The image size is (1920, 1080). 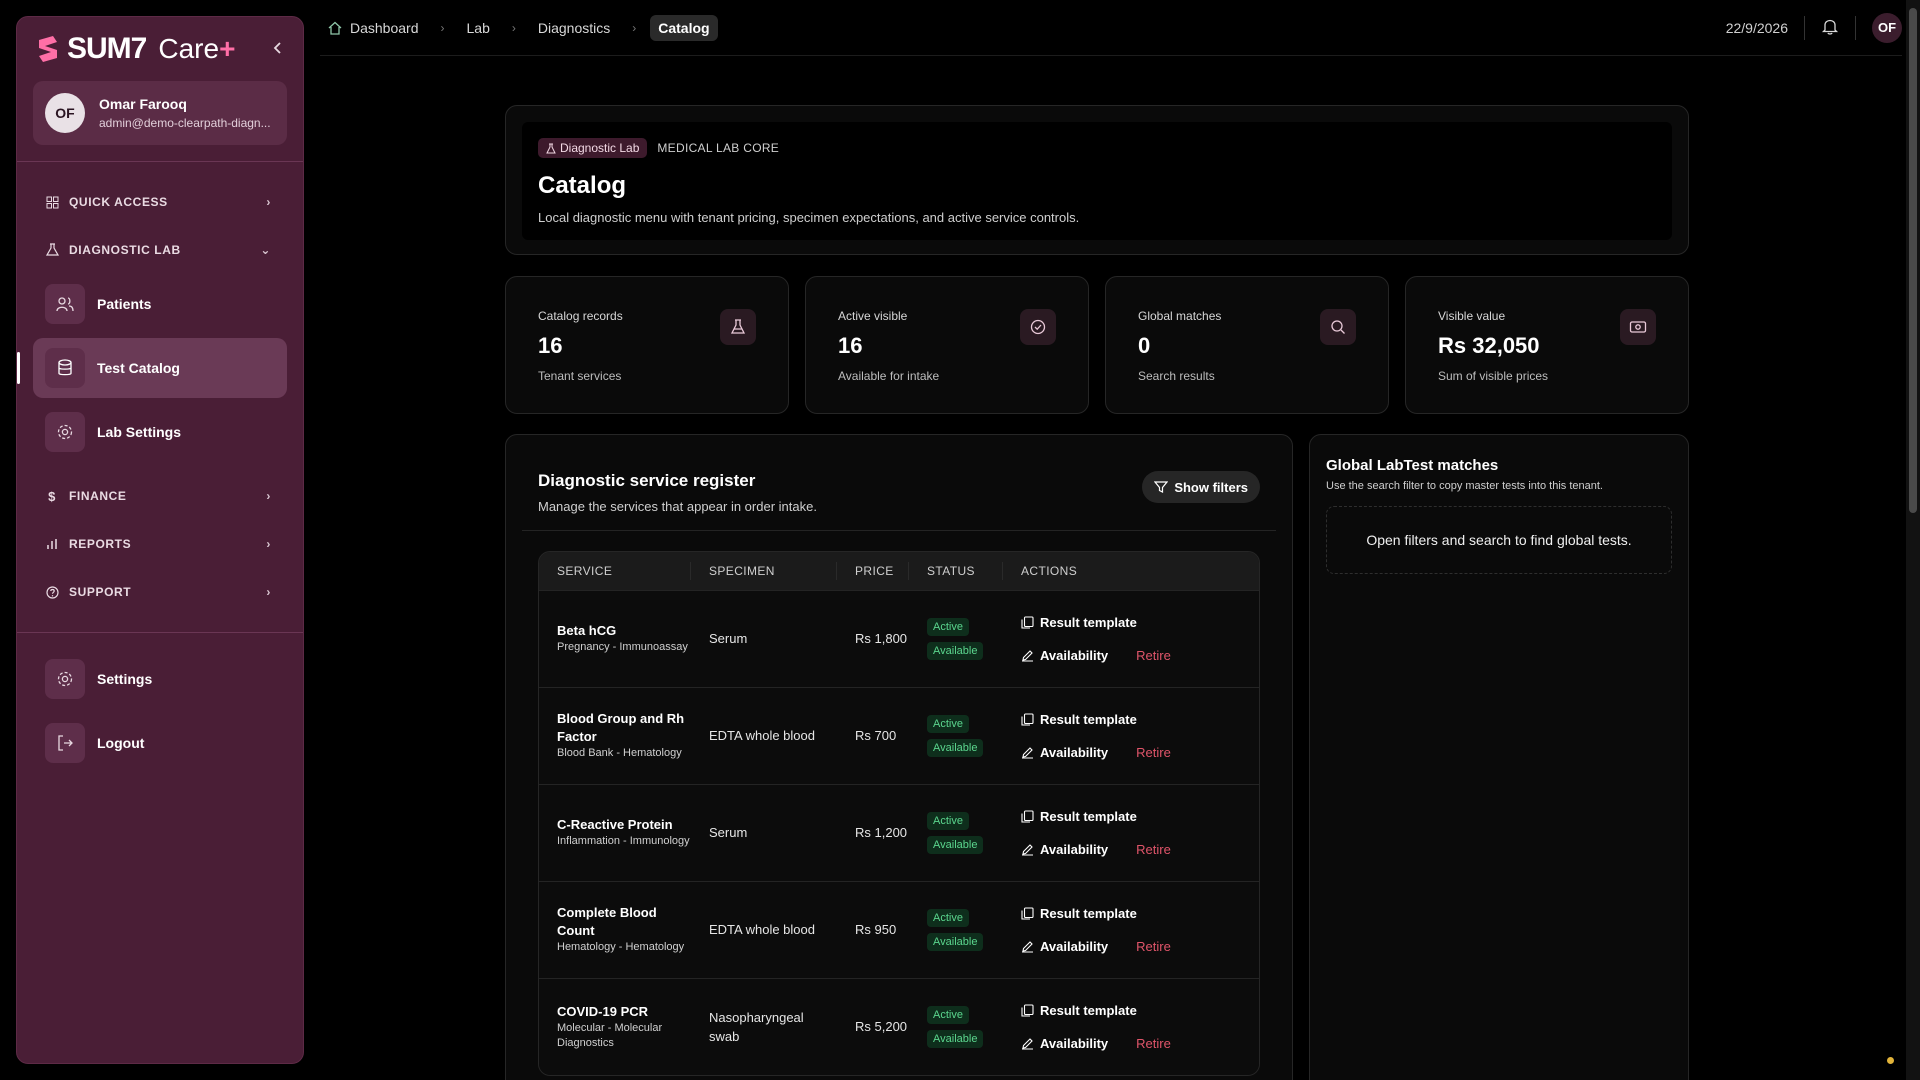 I want to click on module-label: MEDICAL LAB CORE, so click(x=718, y=148).